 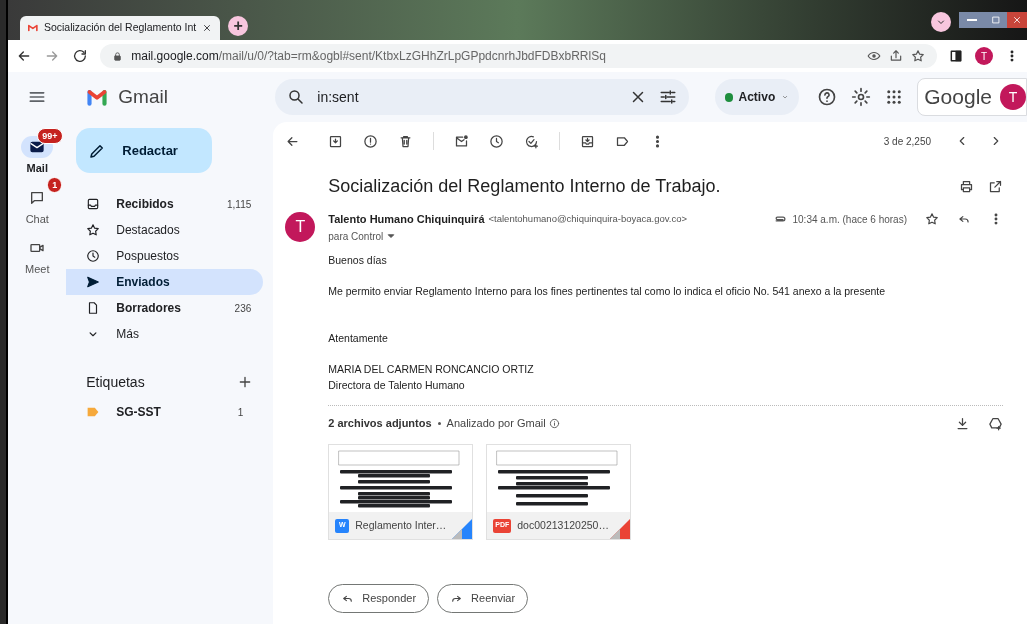 What do you see at coordinates (37, 197) in the screenshot?
I see `chat-icon` at bounding box center [37, 197].